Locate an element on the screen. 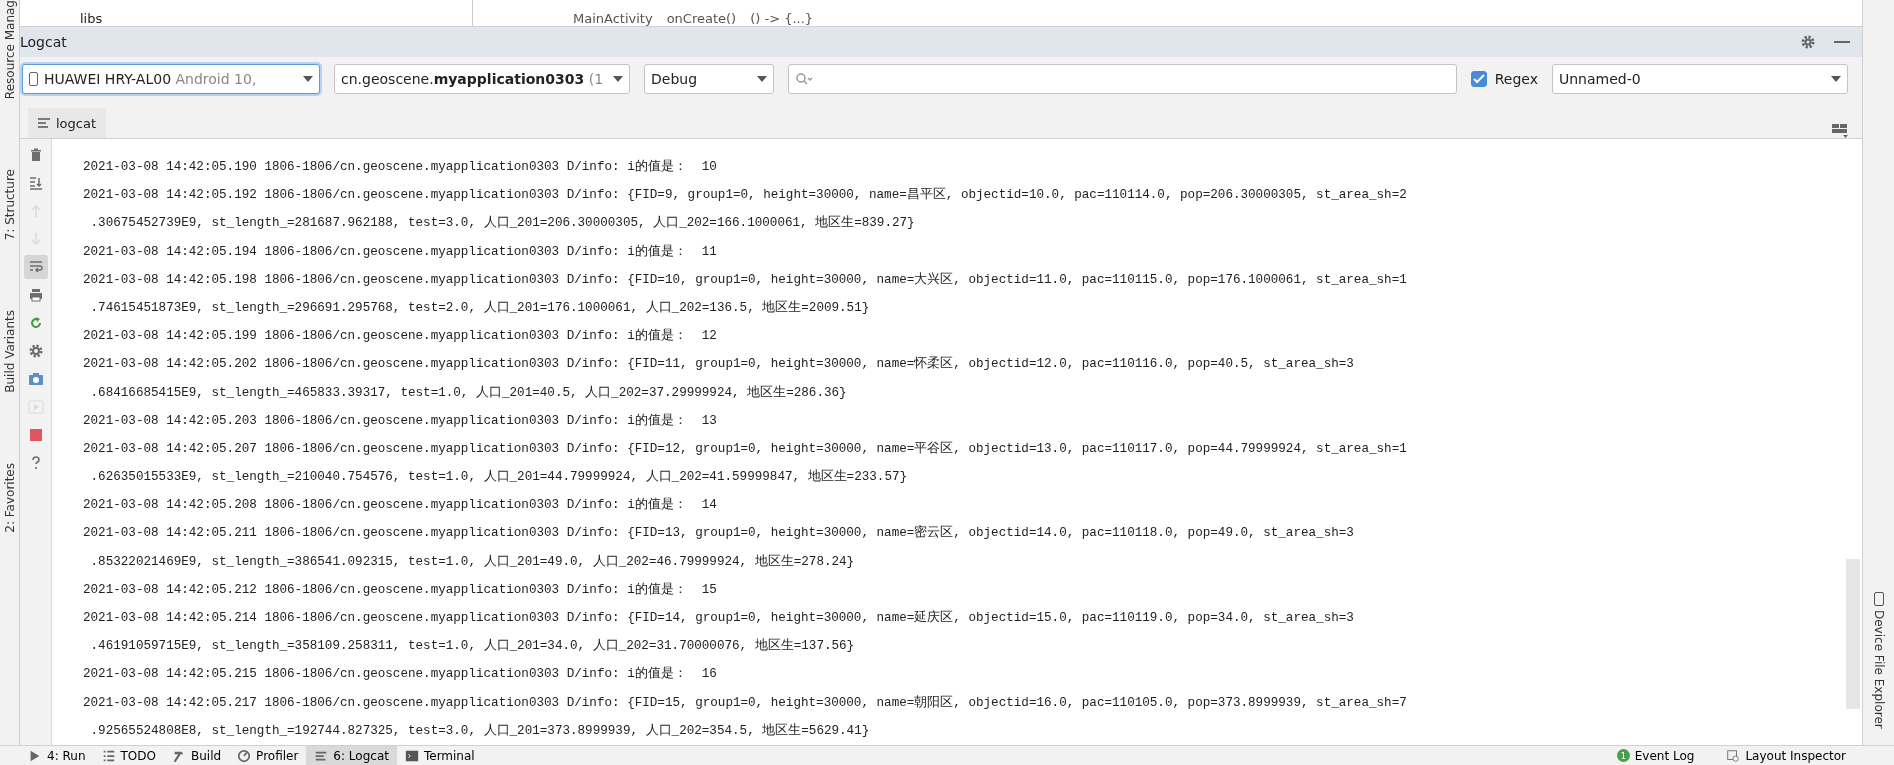 Image resolution: width=1894 pixels, height=765 pixels. log-line: 2021-03-08 14:42:05.207 1806-1806/cn.geoscene.myapplication0303 D/info: {FID=12, group1=0, height=30000, name=平谷区, objectid=13.0, pac=110117.0, pop=44.79999924, st_area_sh=1 is located at coordinates (745, 449).